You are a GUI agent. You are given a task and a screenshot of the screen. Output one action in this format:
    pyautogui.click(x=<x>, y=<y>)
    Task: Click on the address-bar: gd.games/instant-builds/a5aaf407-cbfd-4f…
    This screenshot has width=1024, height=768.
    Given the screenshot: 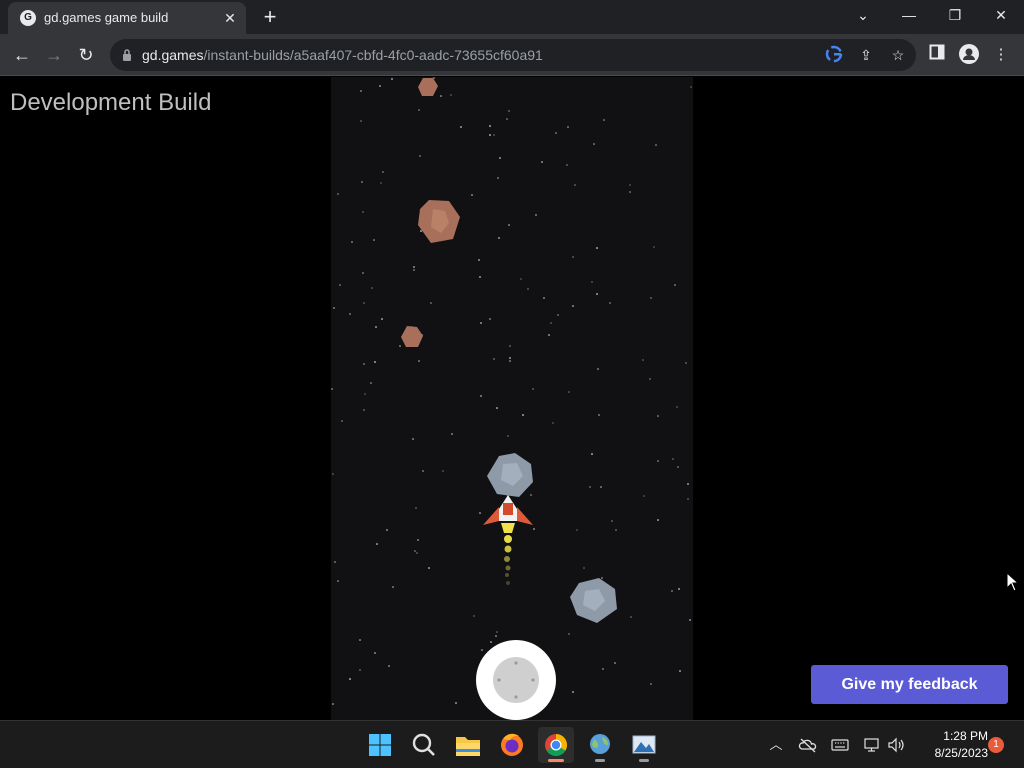 What is the action you would take?
    pyautogui.click(x=513, y=55)
    